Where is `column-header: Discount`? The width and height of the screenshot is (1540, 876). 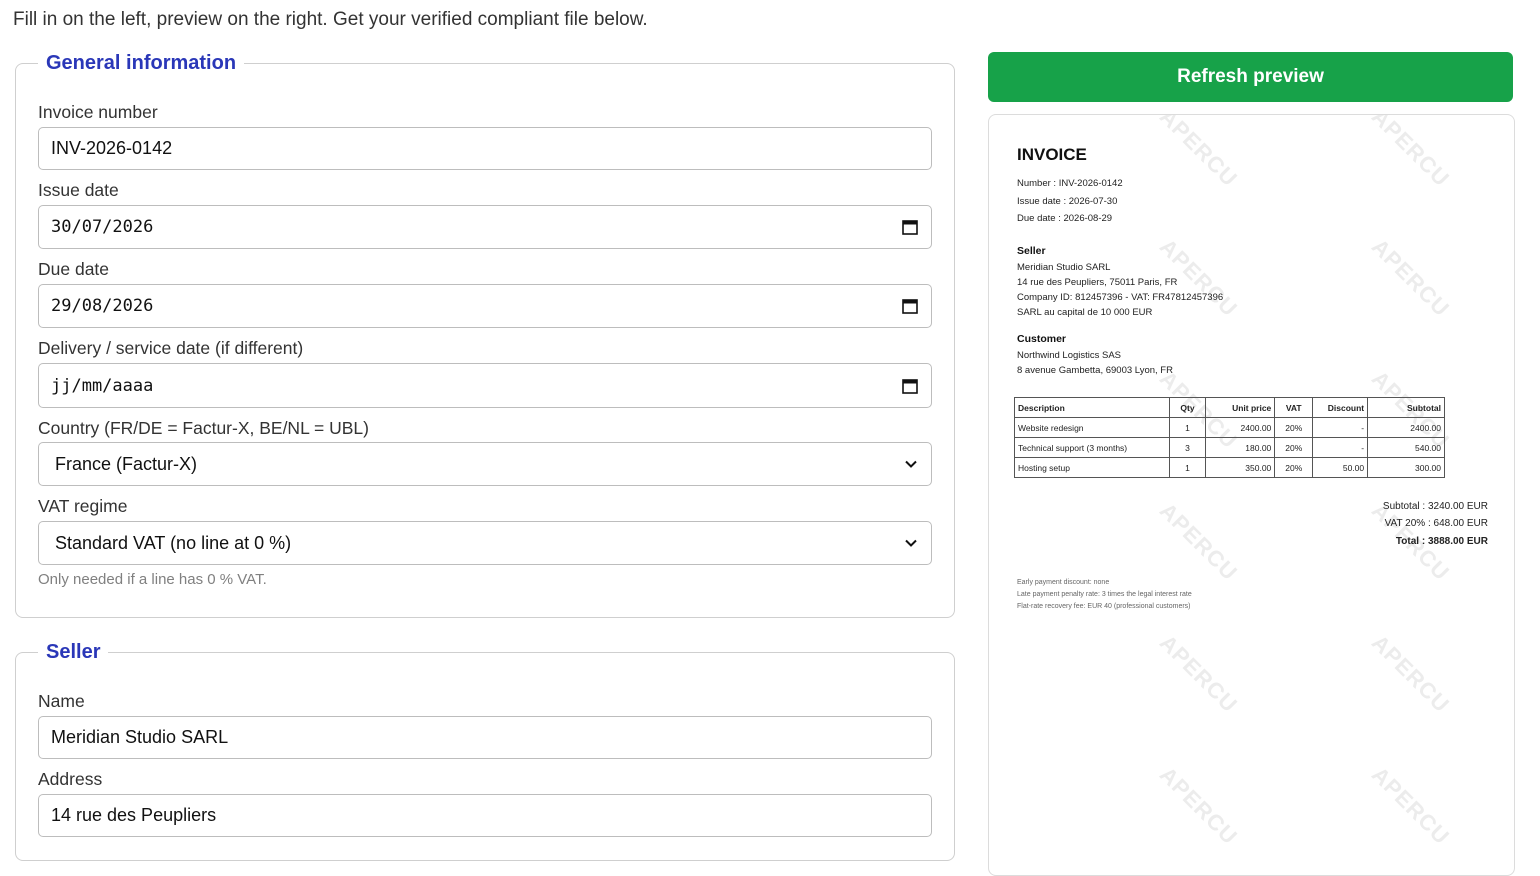 column-header: Discount is located at coordinates (1340, 407).